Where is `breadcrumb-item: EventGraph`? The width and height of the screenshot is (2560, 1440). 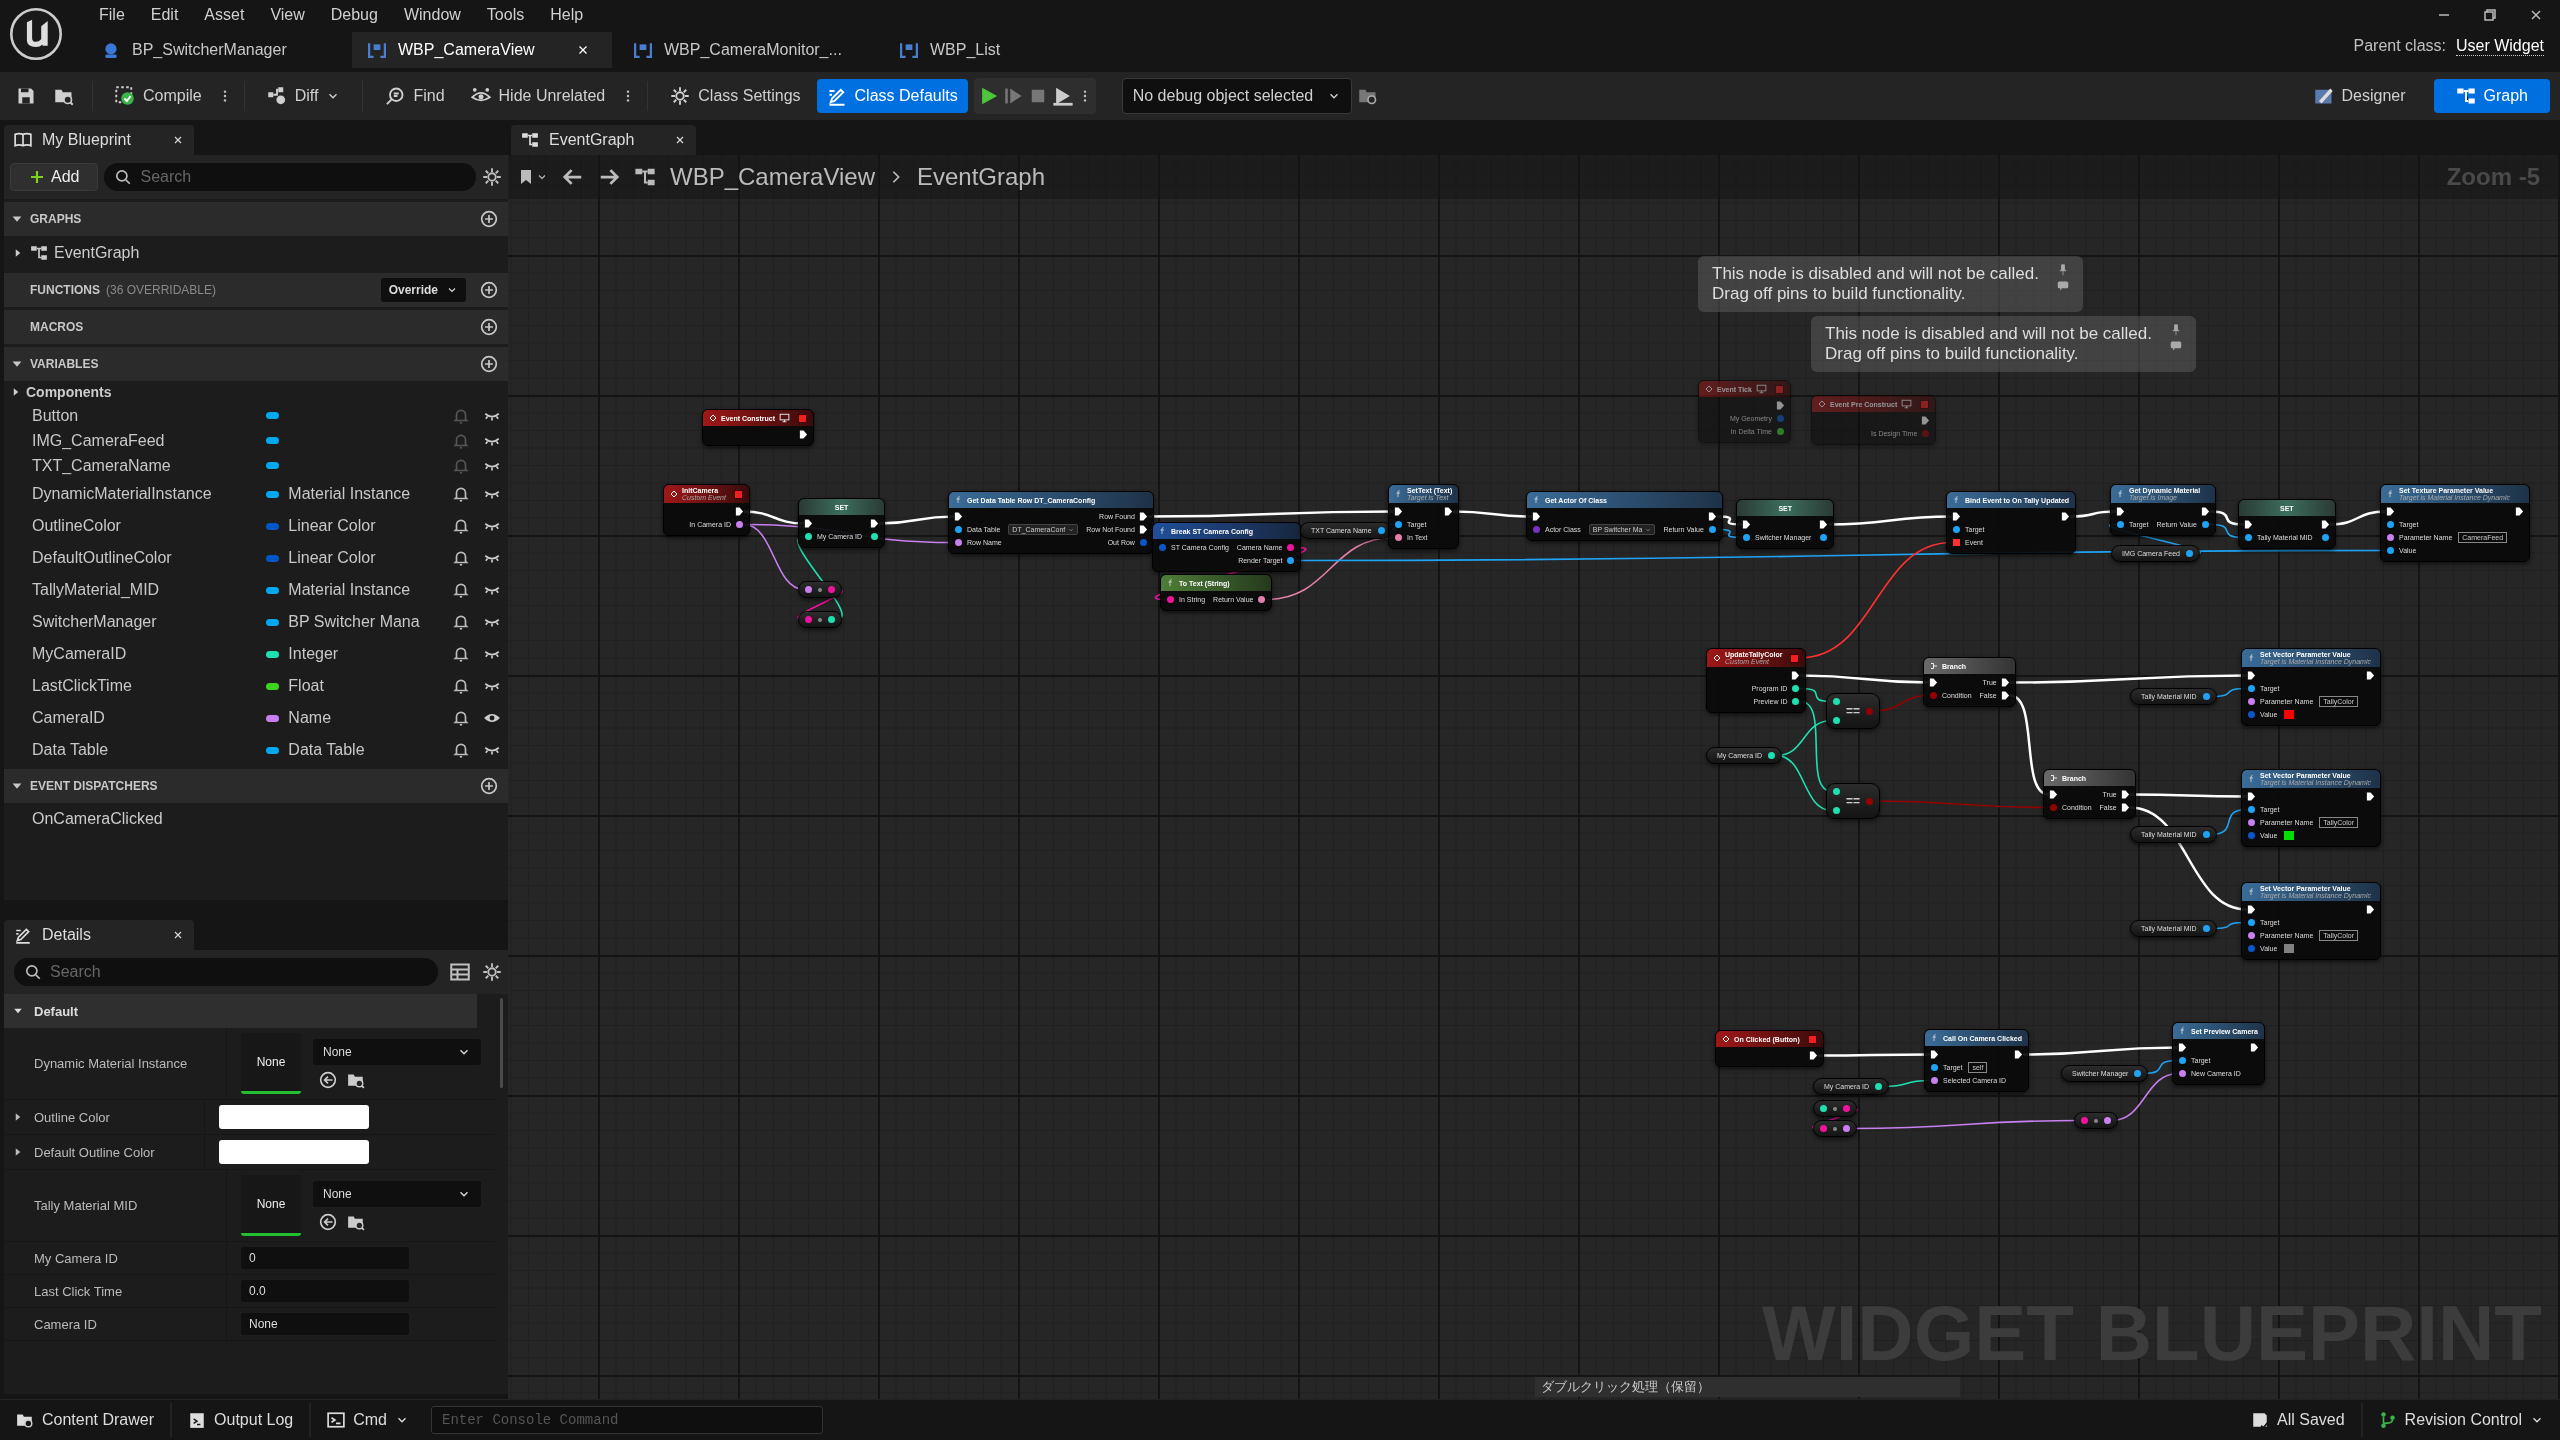 breadcrumb-item: EventGraph is located at coordinates (981, 177).